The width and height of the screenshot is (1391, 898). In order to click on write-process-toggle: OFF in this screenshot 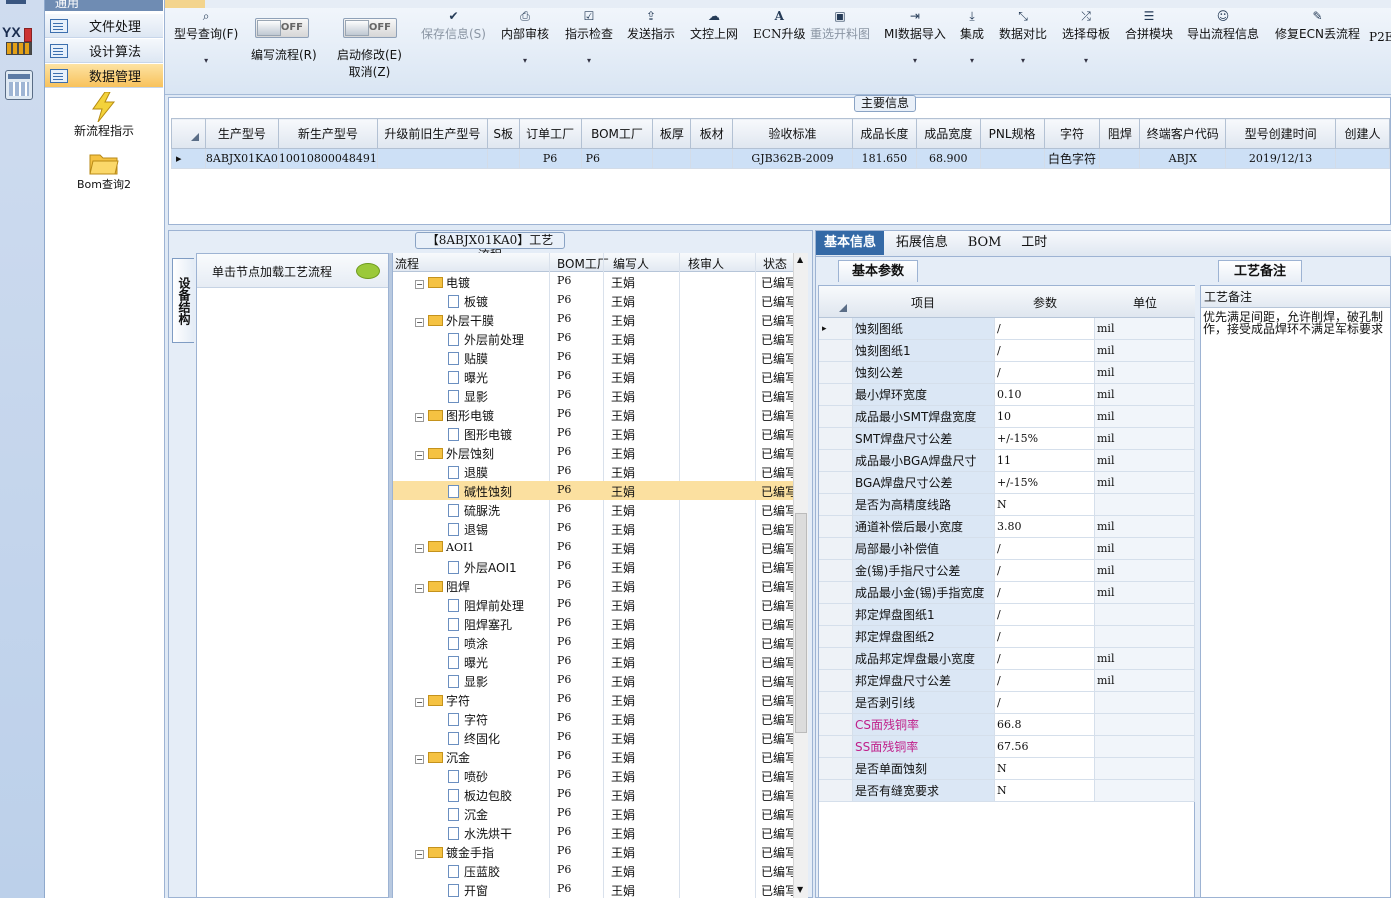, I will do `click(282, 28)`.